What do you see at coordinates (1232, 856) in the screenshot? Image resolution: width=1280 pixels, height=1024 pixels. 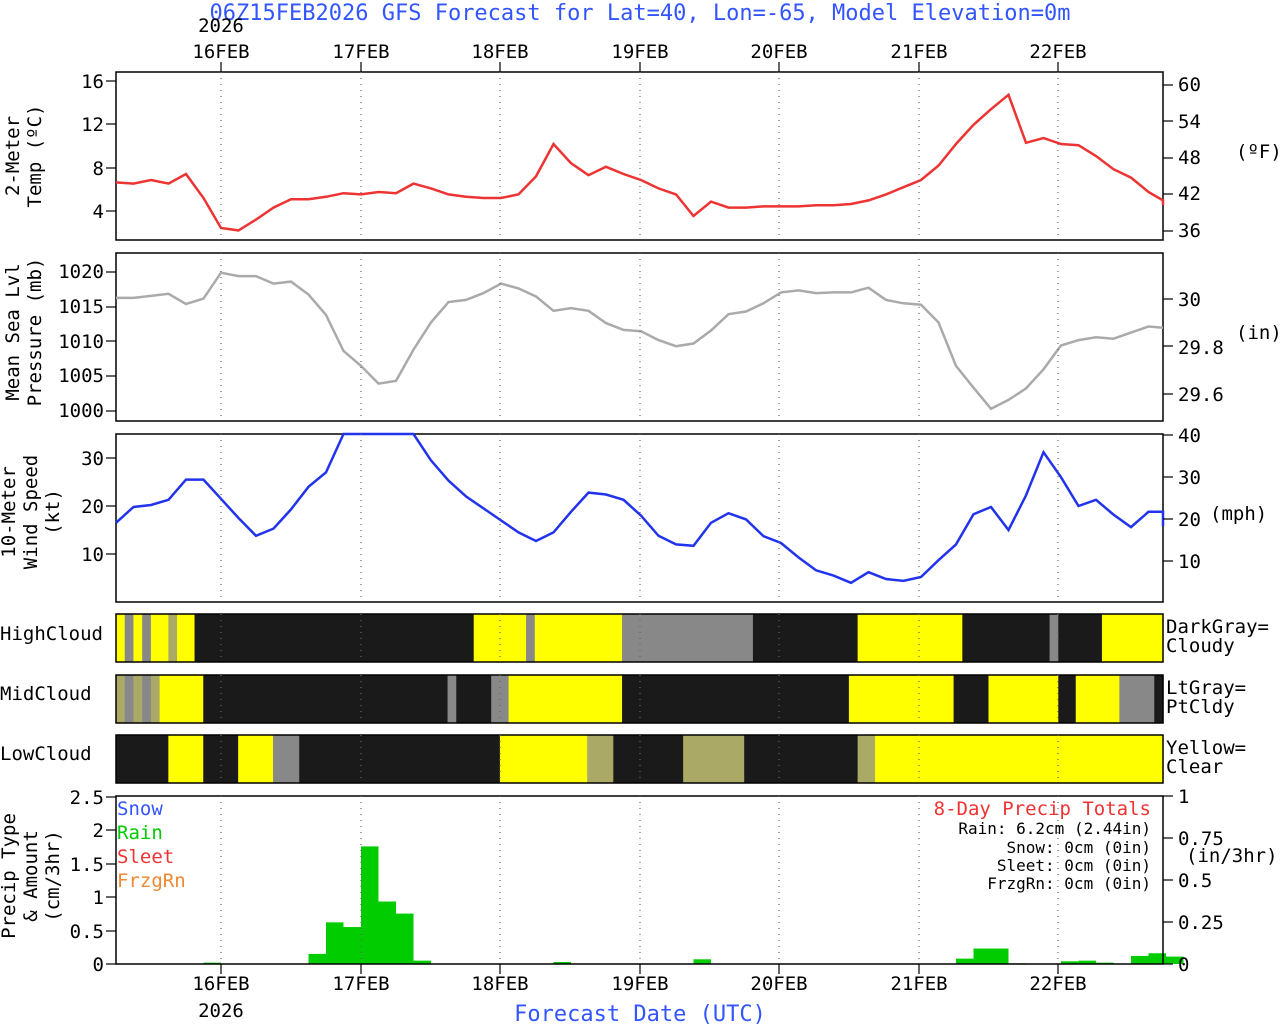 I see `precip-right-units: (in/3hr)` at bounding box center [1232, 856].